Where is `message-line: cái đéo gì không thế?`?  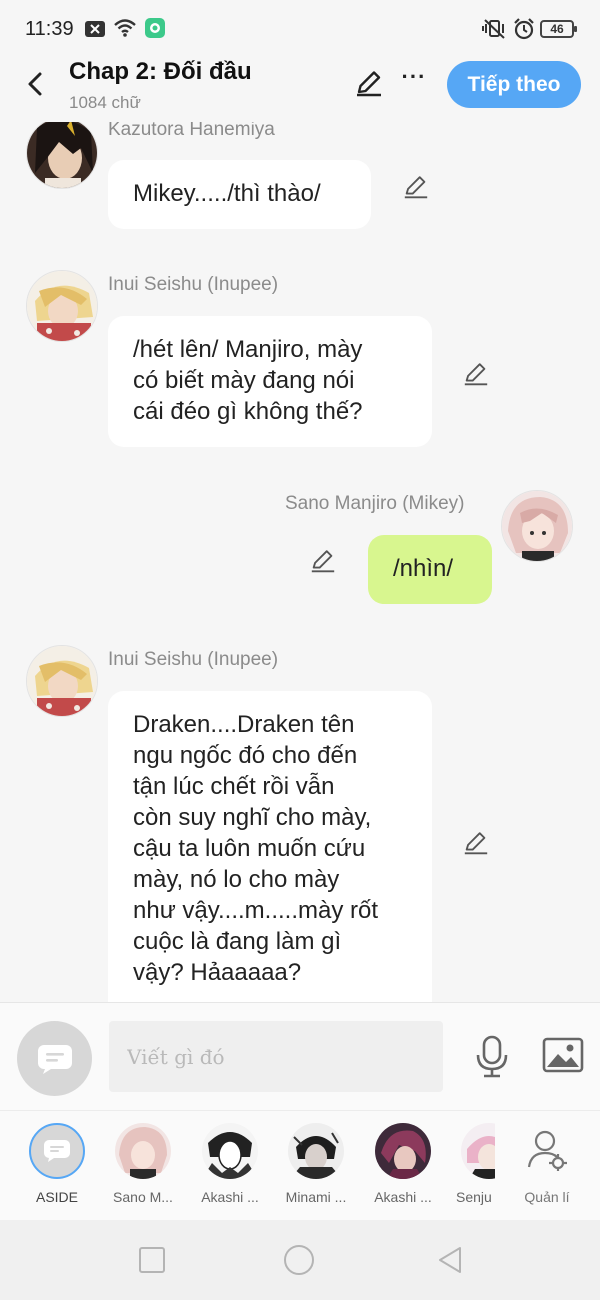 message-line: cái đéo gì không thế? is located at coordinates (248, 411).